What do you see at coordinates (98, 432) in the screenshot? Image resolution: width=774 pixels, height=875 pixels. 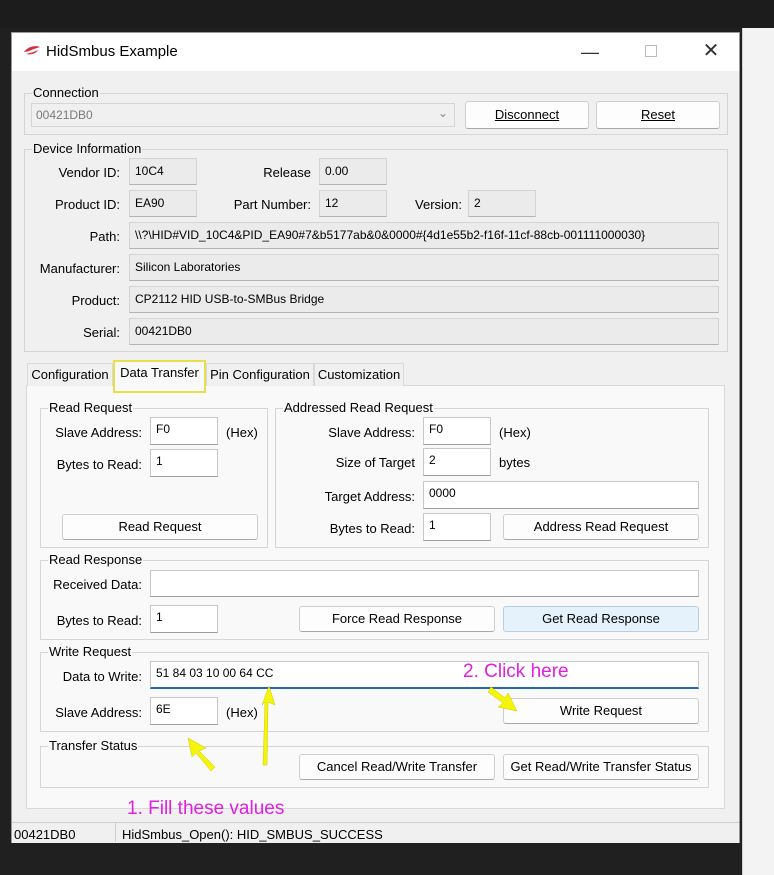 I see `rr-slave-label: Slave Address:` at bounding box center [98, 432].